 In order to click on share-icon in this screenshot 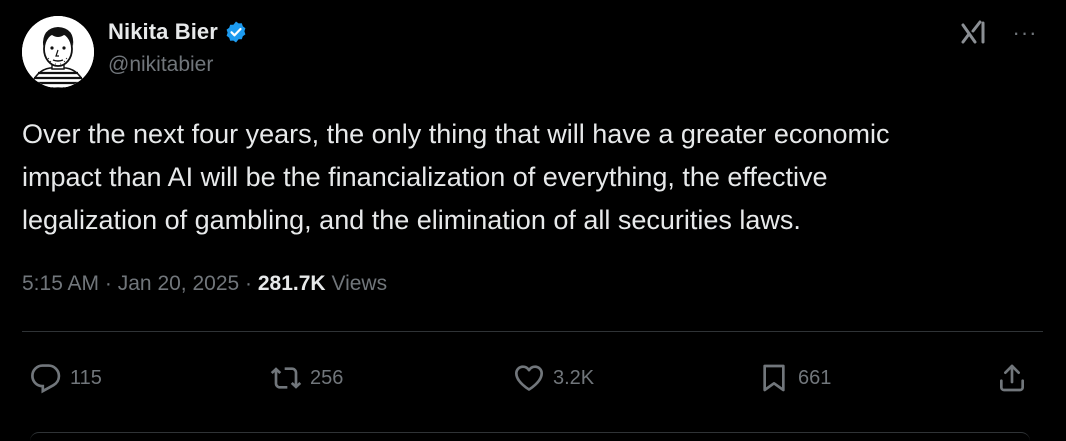, I will do `click(1012, 378)`.